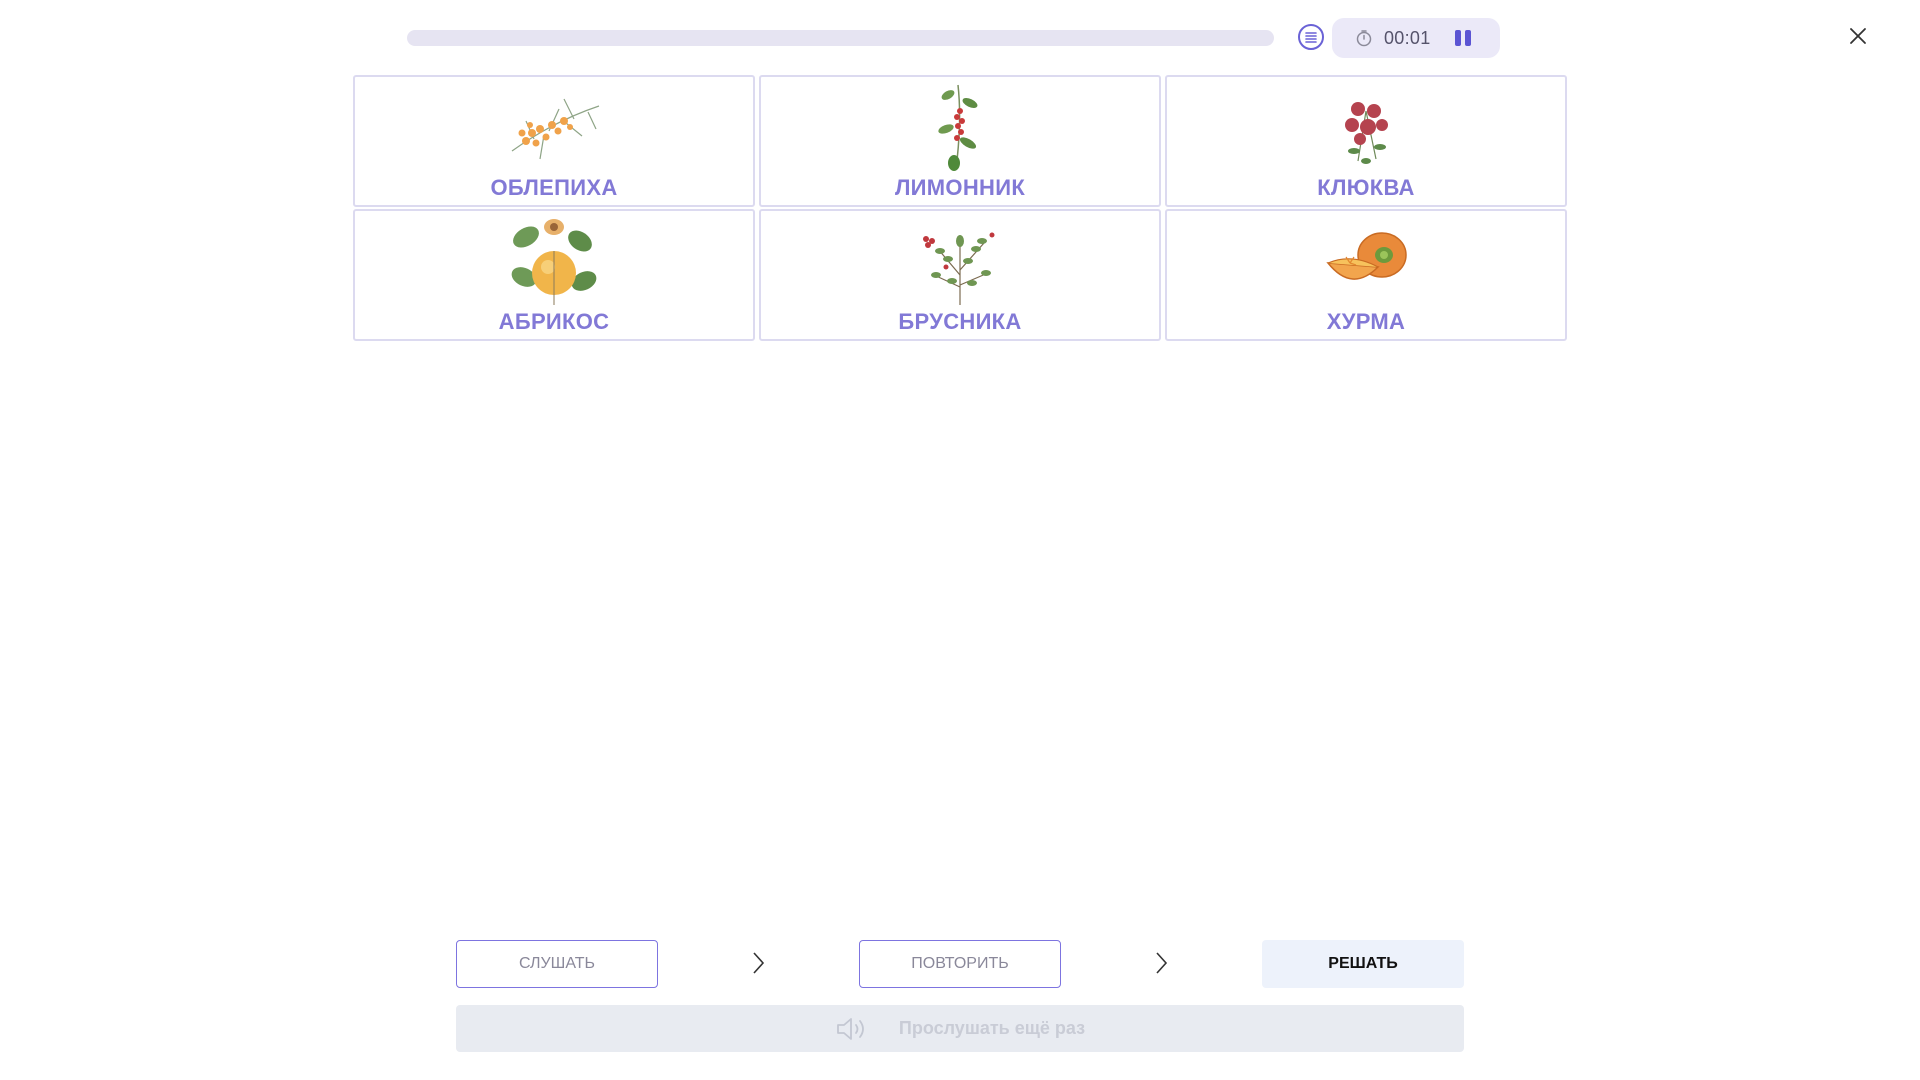 The image size is (1920, 1080). I want to click on card-cranberry: КЛЮКВА, so click(1366, 141).